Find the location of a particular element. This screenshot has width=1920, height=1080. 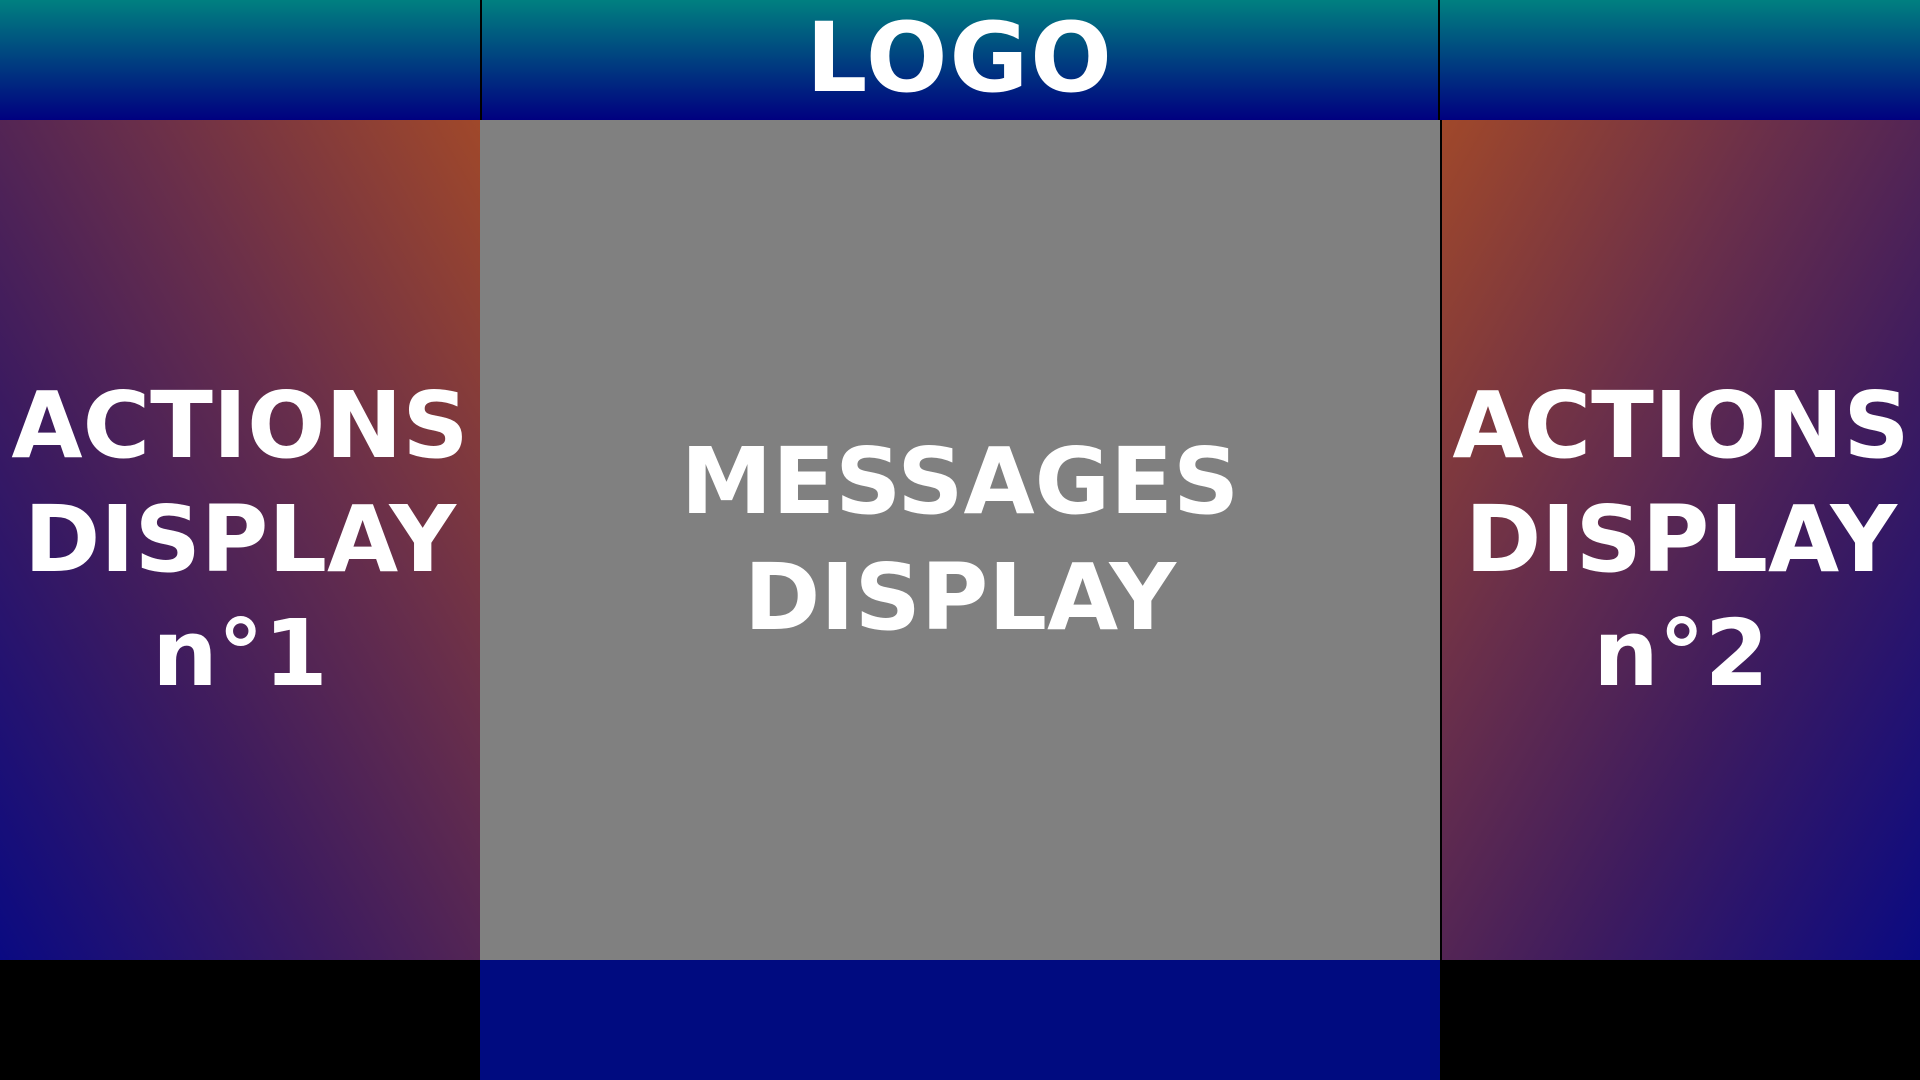

logo: LOGO is located at coordinates (960, 58).